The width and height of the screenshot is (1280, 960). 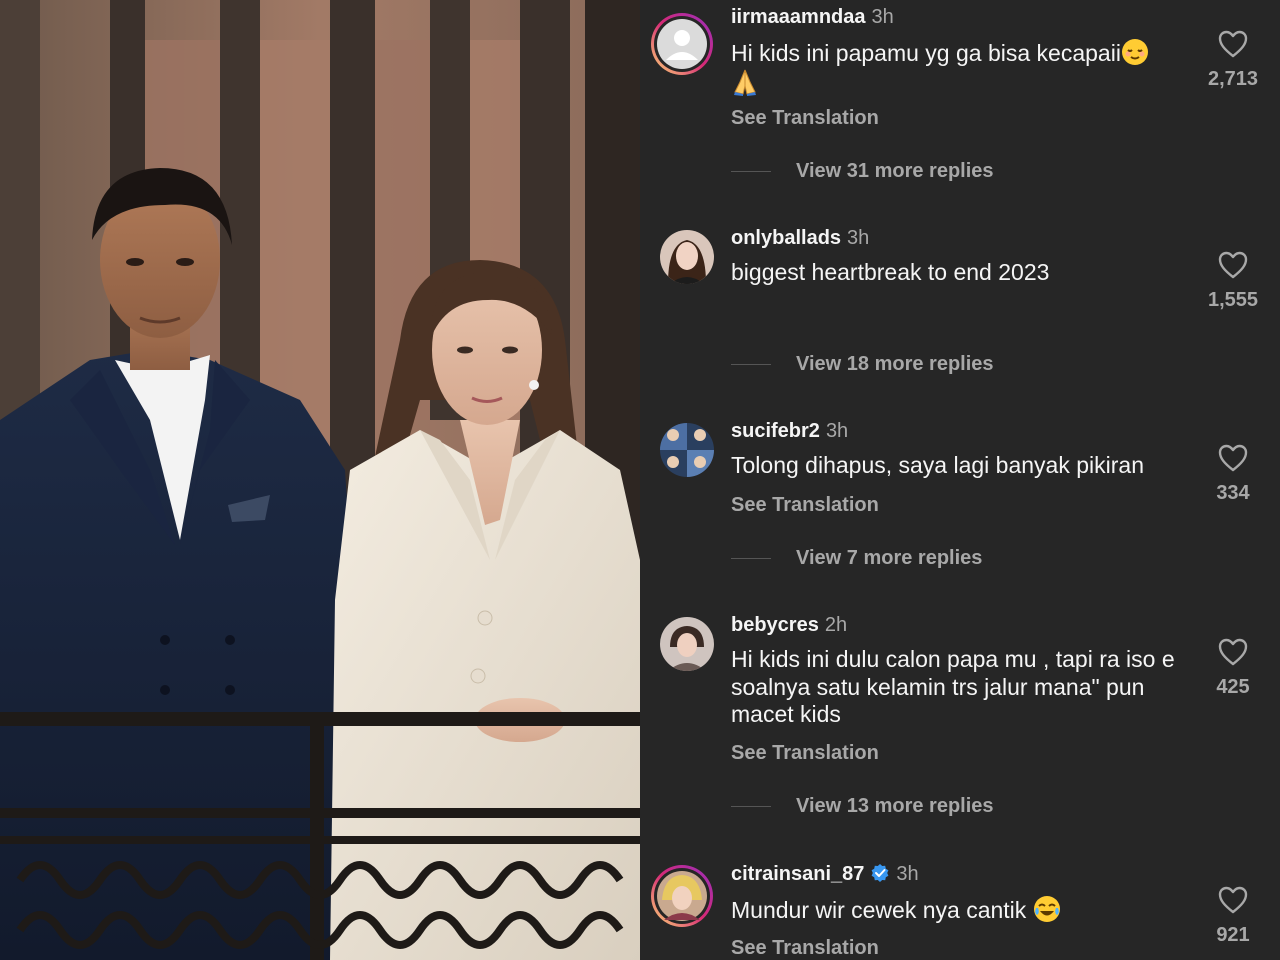 I want to click on view-replies-button: View 7 more replies, so click(x=856, y=558).